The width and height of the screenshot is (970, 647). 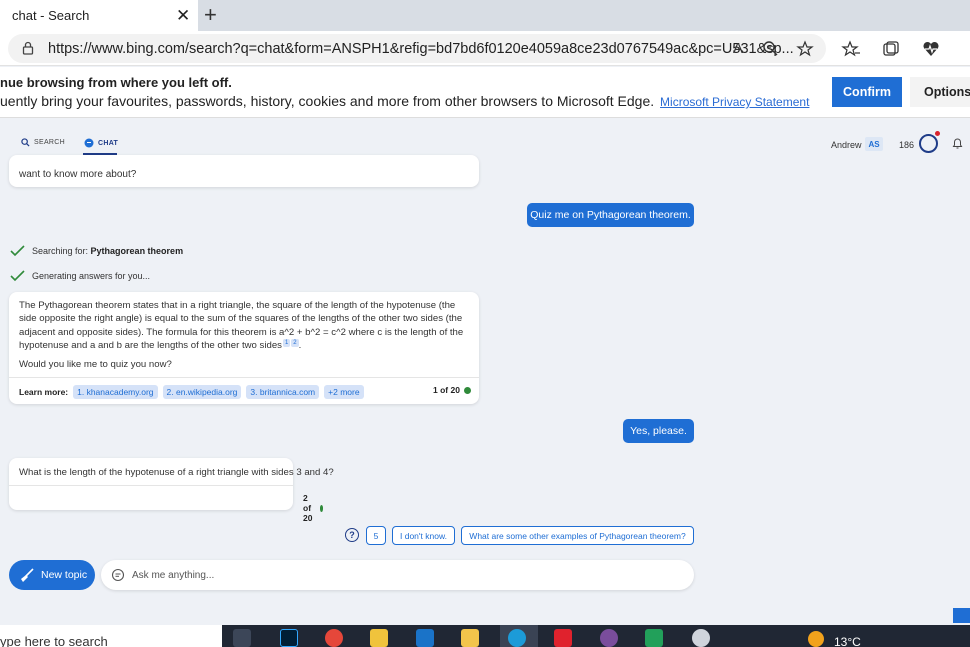 What do you see at coordinates (49, 142) in the screenshot?
I see `tab-search-label: SEARCH` at bounding box center [49, 142].